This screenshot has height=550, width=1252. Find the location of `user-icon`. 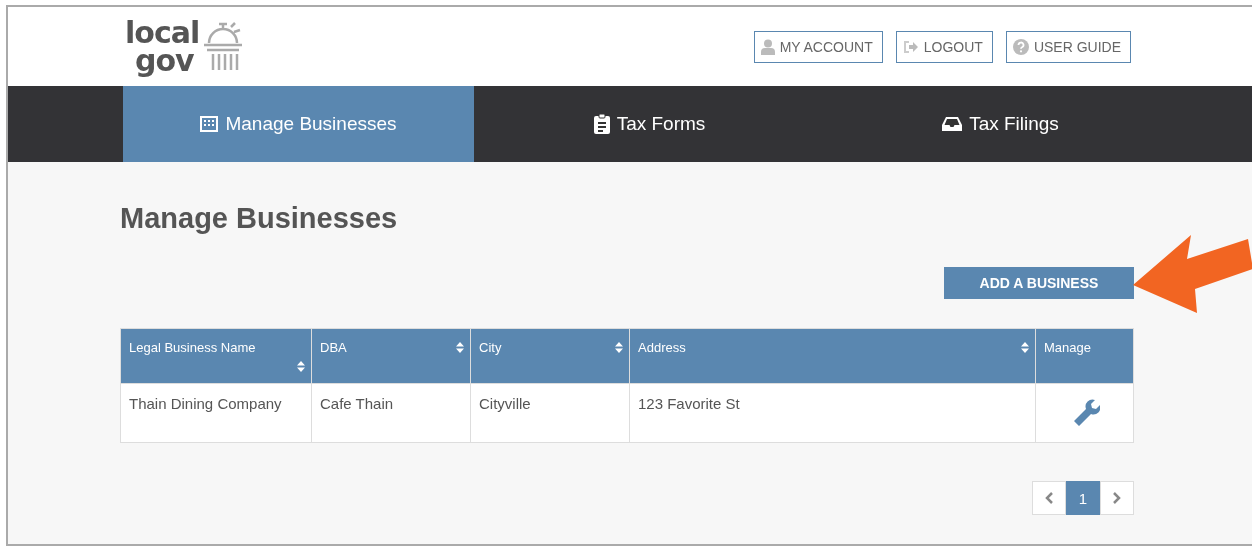

user-icon is located at coordinates (767, 46).